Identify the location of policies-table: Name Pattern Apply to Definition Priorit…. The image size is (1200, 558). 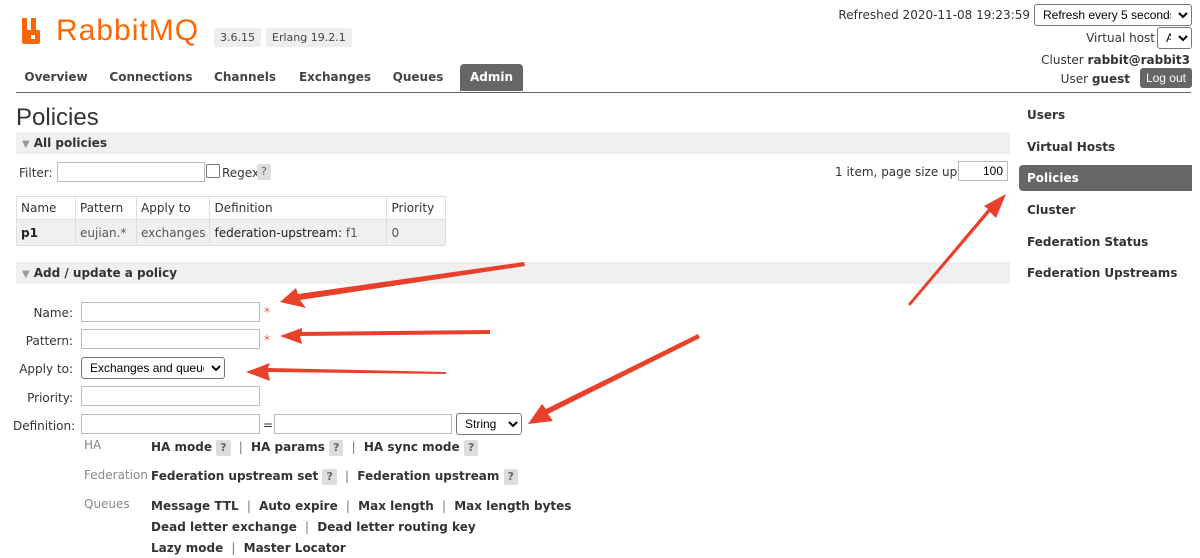
(231, 221).